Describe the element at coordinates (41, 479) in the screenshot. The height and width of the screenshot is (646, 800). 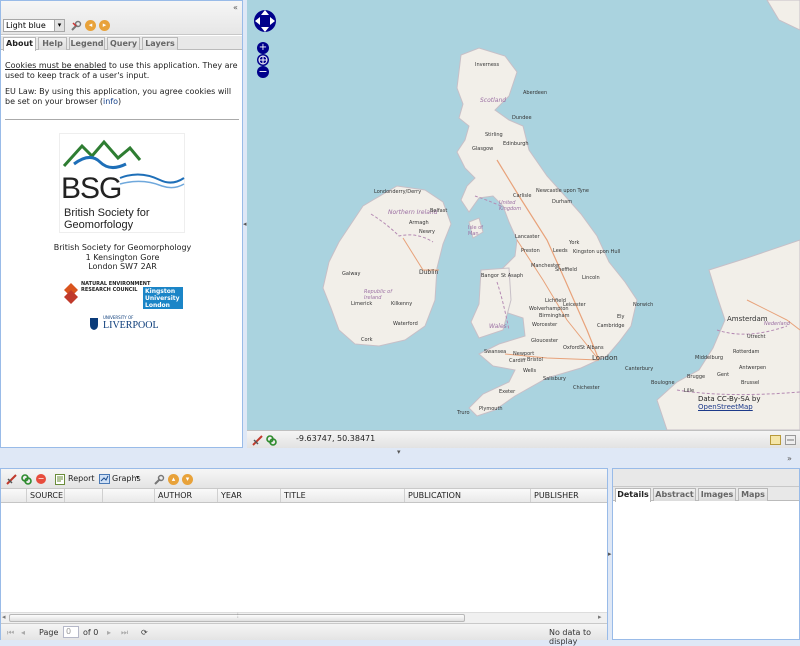
I see `remove-icon: −` at that location.